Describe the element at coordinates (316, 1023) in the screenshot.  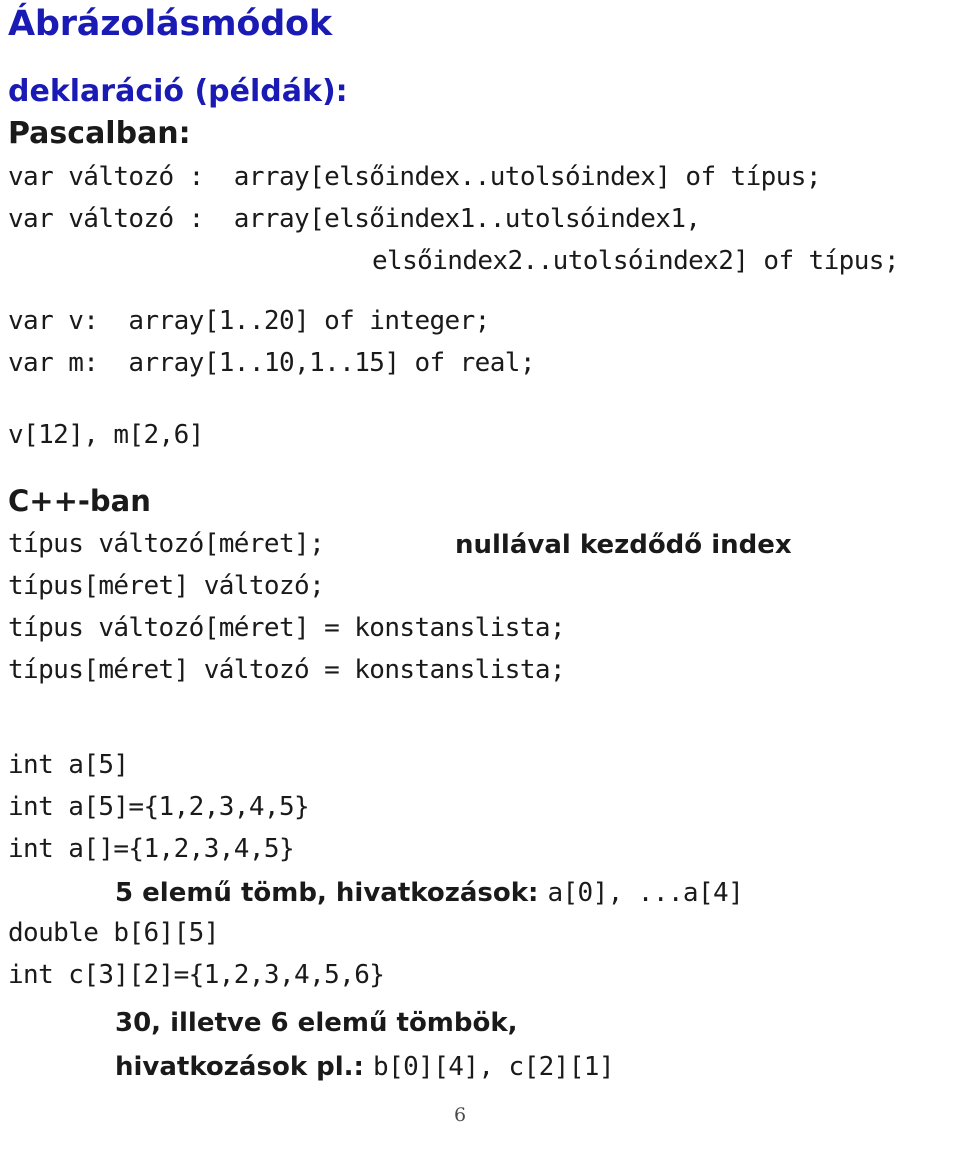
I see `note-thirty-element-arrays: 30, illetve 6 elemű tömbök,` at that location.